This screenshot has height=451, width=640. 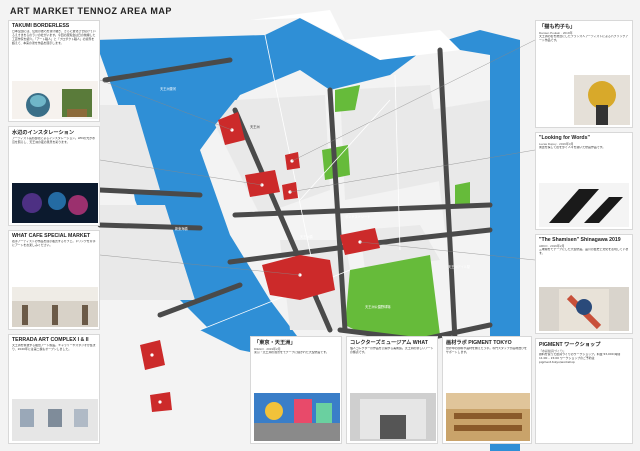 I want to click on card-body: 東京・天王洲の風景をモチーフに描かれた大型壁画です。, so click(x=291, y=352).